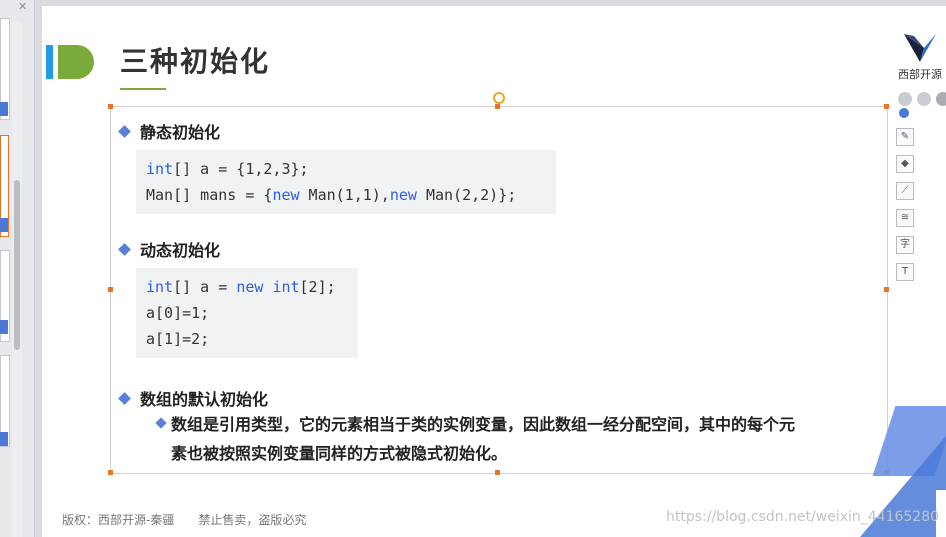  What do you see at coordinates (905, 245) in the screenshot?
I see `text-icon: 字` at bounding box center [905, 245].